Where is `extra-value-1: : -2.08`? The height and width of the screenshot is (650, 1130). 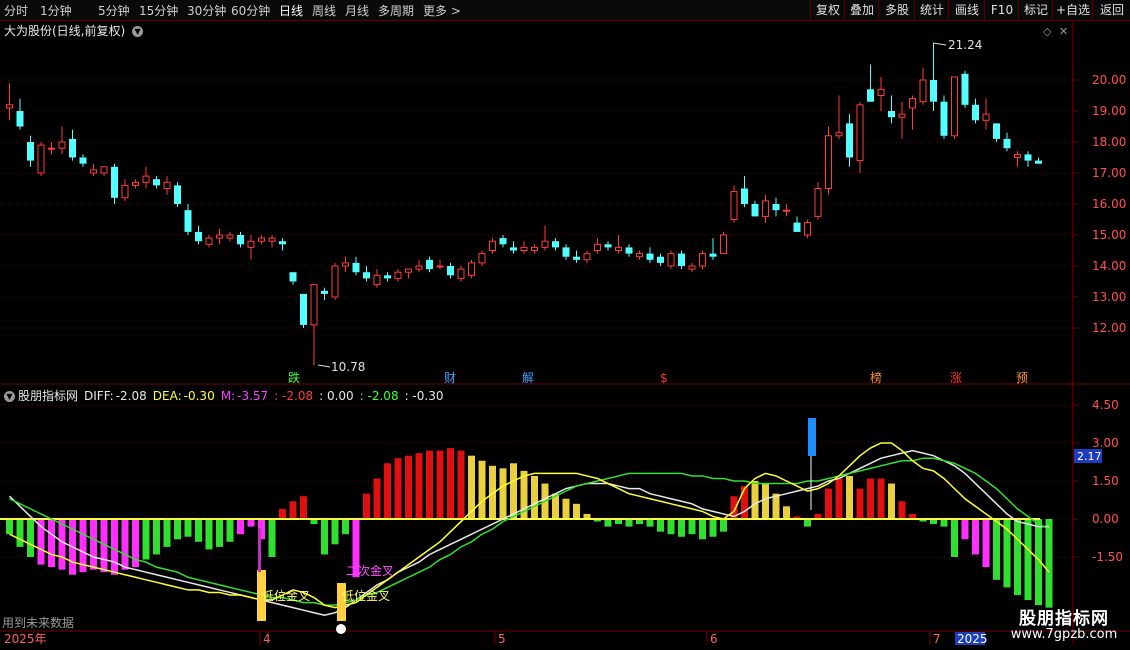 extra-value-1: : -2.08 is located at coordinates (294, 396).